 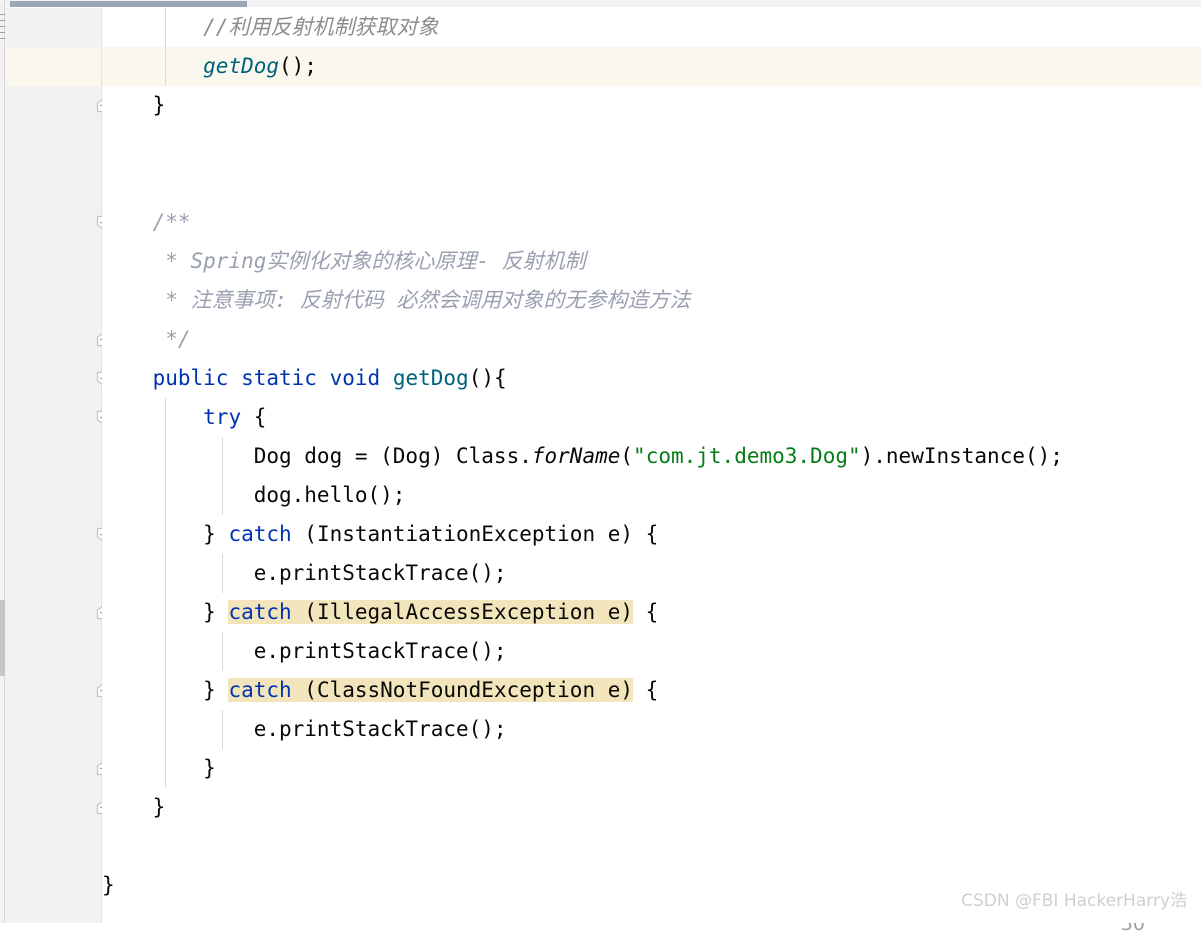 I want to click on code-line: * 注意事项: 反射代码 必然会调用对象的无参构造方法, so click(x=396, y=300).